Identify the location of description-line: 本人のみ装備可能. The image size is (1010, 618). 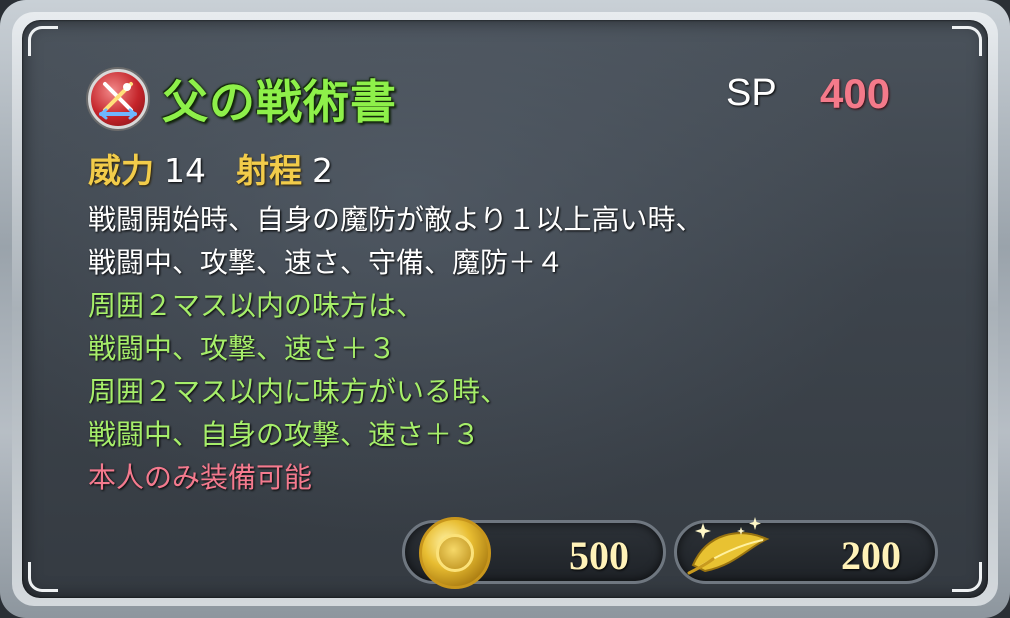
(200, 477).